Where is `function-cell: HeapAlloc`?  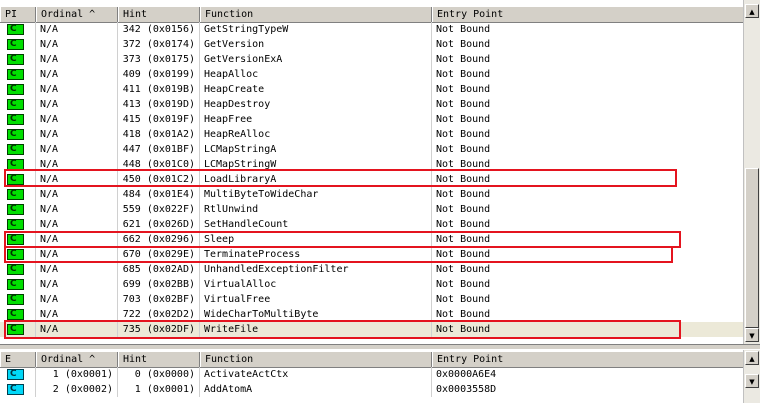 function-cell: HeapAlloc is located at coordinates (316, 74).